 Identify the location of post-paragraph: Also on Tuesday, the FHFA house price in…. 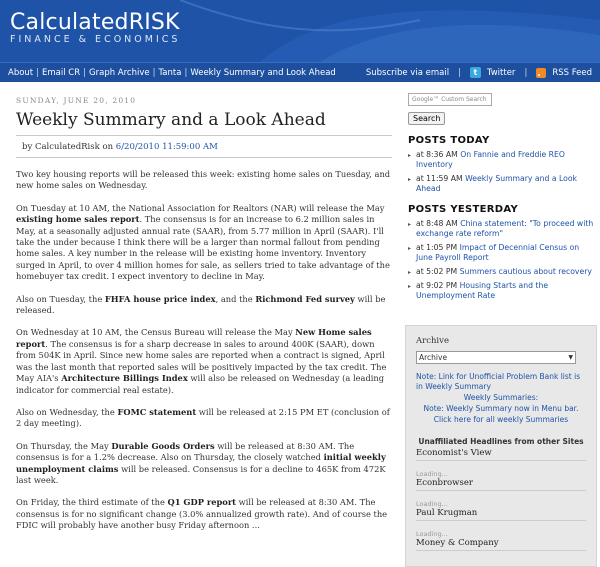
(204, 305).